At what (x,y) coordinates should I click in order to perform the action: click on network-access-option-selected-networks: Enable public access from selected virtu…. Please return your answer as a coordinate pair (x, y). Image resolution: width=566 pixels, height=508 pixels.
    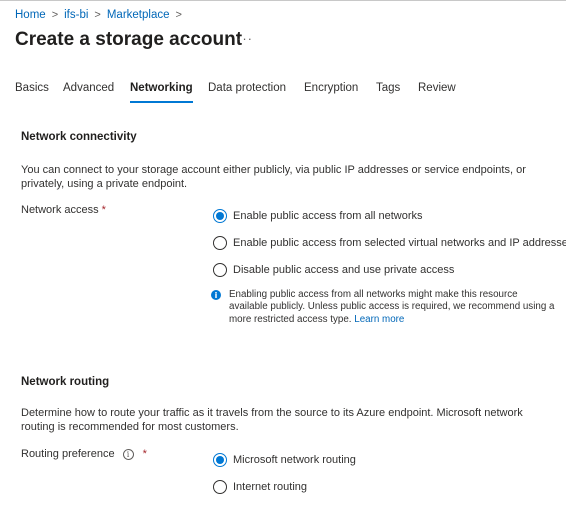
    Looking at the image, I should click on (389, 243).